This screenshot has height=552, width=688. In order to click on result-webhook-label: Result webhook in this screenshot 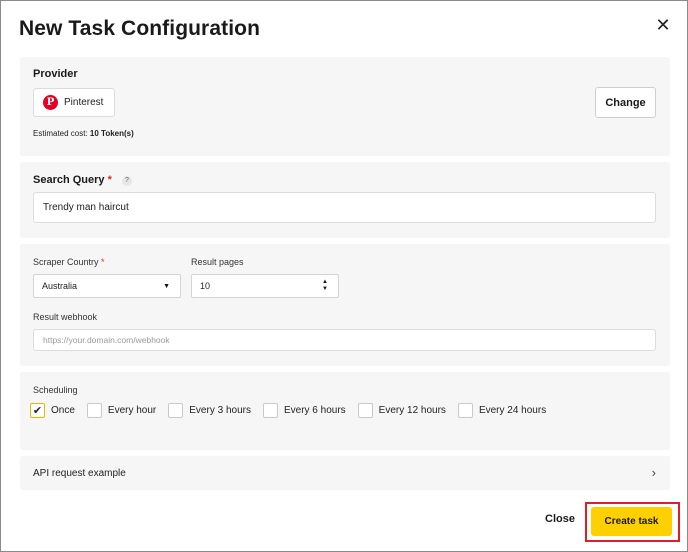, I will do `click(65, 317)`.